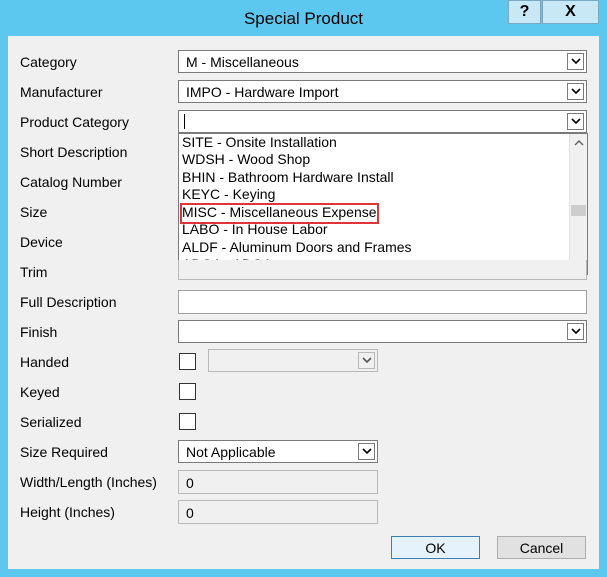 This screenshot has height=577, width=607. What do you see at coordinates (435, 547) in the screenshot?
I see `ok-button: OK` at bounding box center [435, 547].